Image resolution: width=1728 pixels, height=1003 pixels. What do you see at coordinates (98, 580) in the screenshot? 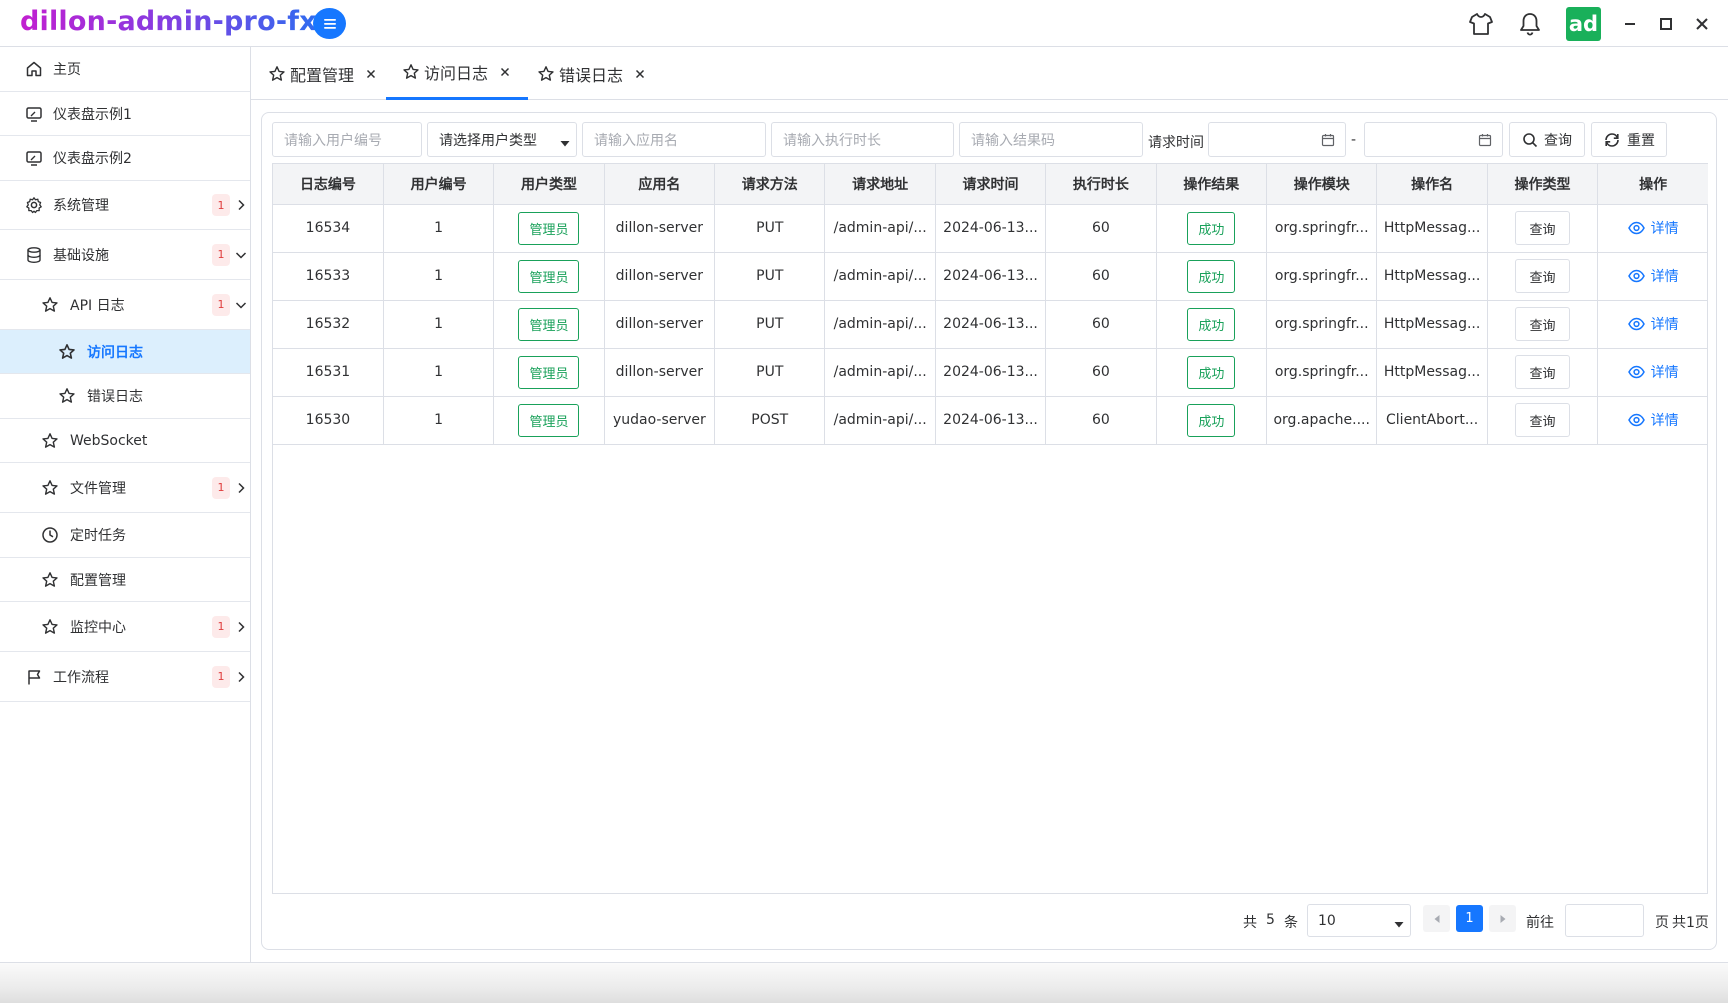
I see `sidebar-item-label: 配置管理` at bounding box center [98, 580].